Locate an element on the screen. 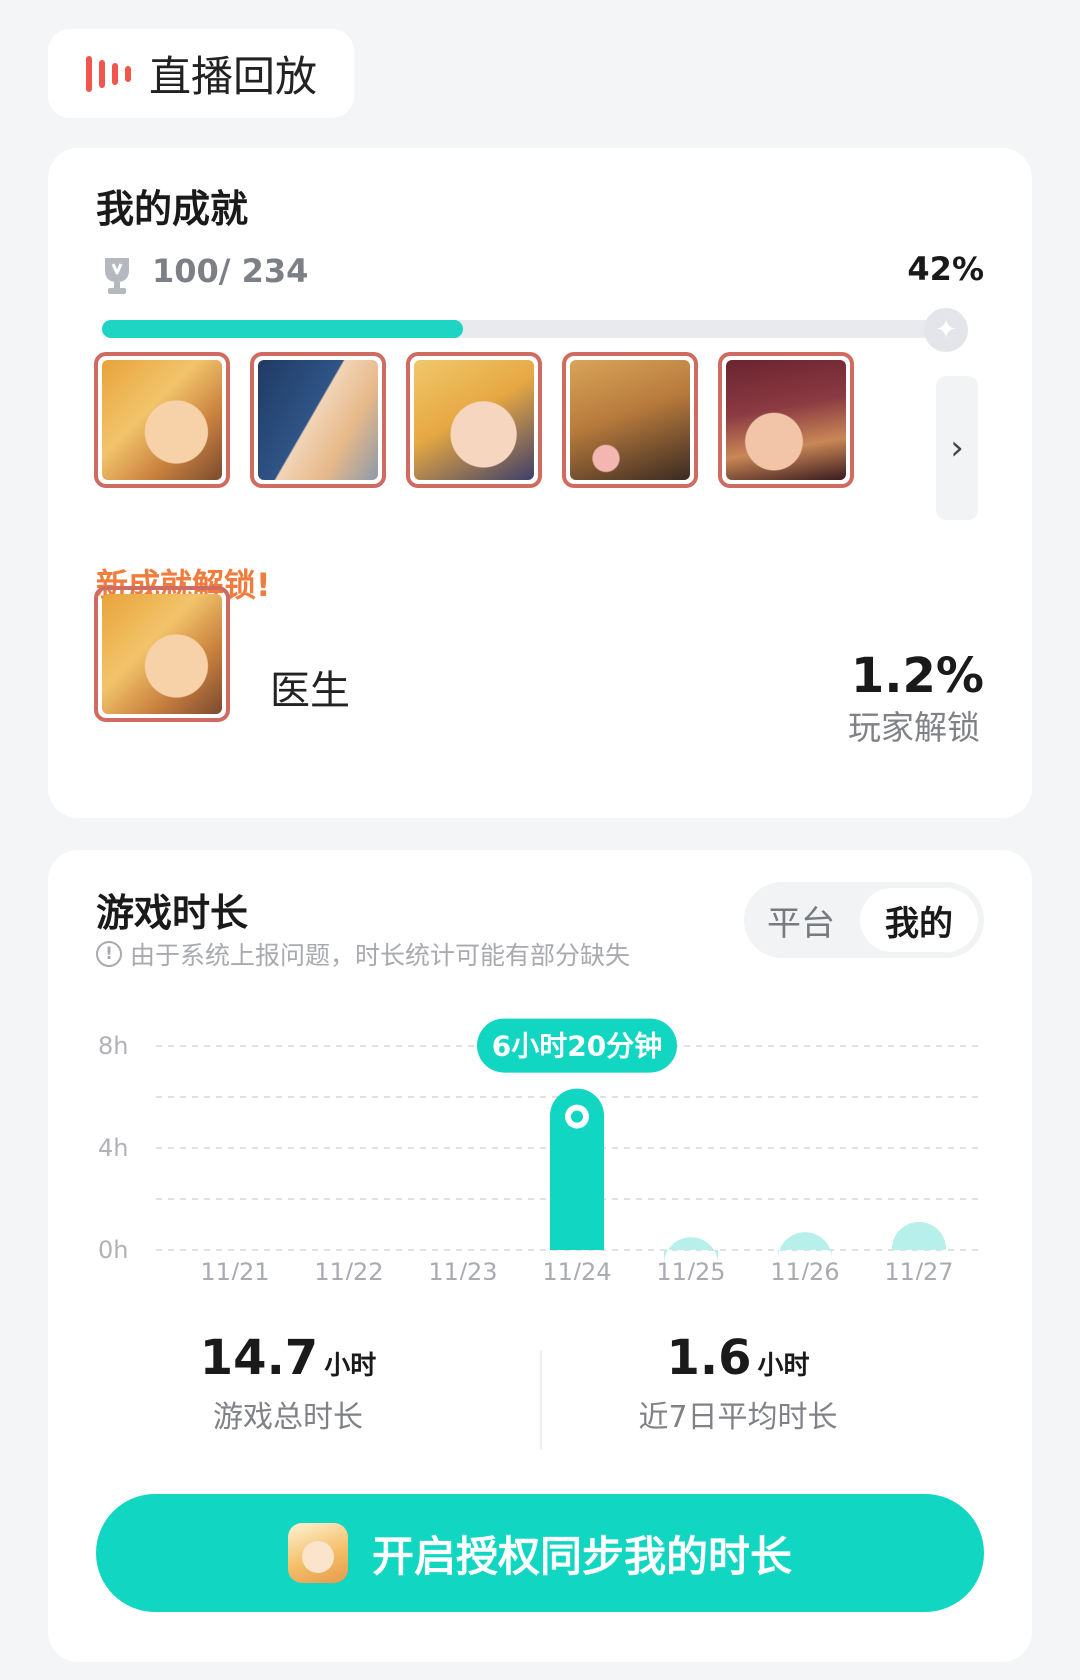 The height and width of the screenshot is (1680, 1080). average-playtime-unit: 小时 is located at coordinates (783, 1366).